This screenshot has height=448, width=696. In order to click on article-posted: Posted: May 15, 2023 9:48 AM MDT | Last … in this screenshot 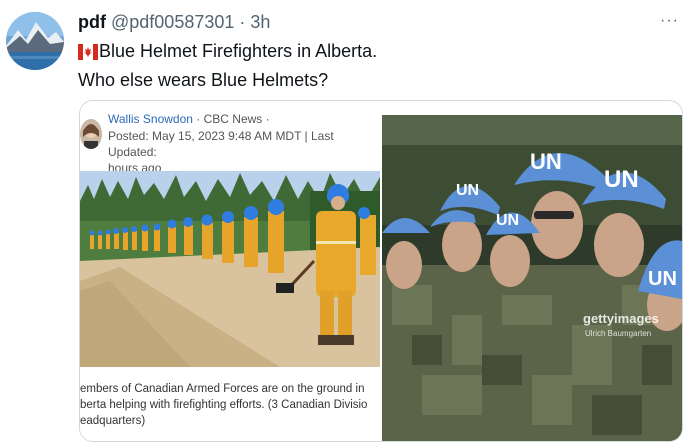, I will do `click(221, 144)`.